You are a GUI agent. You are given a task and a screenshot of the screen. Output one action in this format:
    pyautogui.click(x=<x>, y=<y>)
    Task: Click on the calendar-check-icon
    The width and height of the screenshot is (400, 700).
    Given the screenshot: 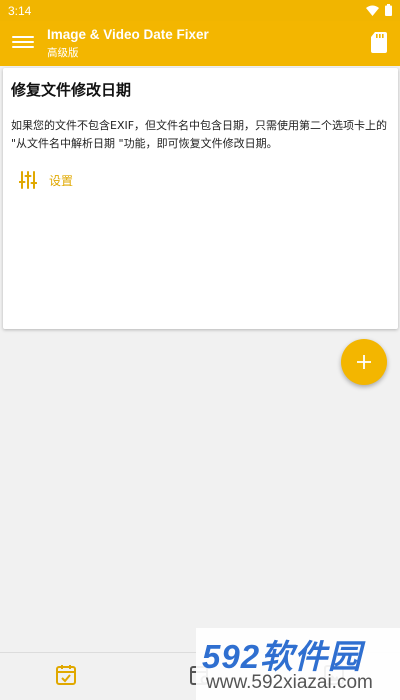 What is the action you would take?
    pyautogui.click(x=66, y=675)
    